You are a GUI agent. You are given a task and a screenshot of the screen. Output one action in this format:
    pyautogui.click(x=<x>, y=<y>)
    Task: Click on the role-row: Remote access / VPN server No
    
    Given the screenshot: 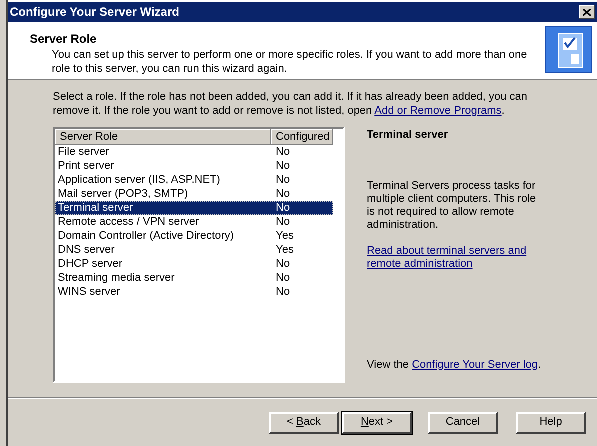 What is the action you would take?
    pyautogui.click(x=194, y=222)
    